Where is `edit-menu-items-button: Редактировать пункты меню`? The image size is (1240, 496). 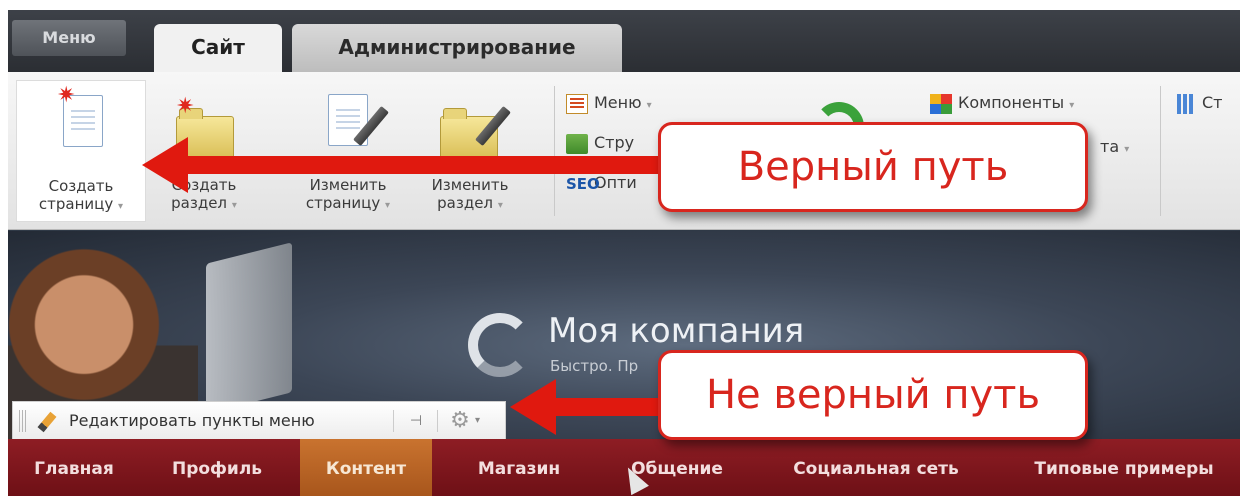
edit-menu-items-button: Редактировать пункты меню is located at coordinates (192, 421).